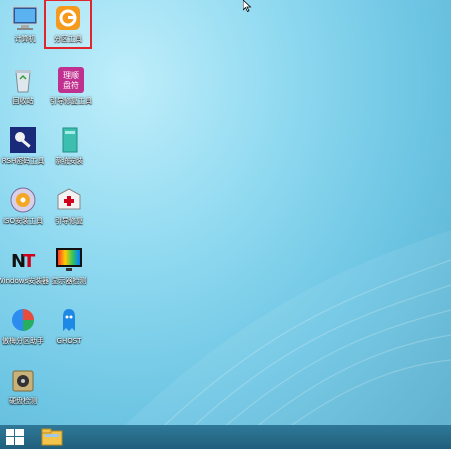 Image resolution: width=451 pixels, height=449 pixels. Describe the element at coordinates (29, 261) in the screenshot. I see `nt-letter-t: T` at that location.